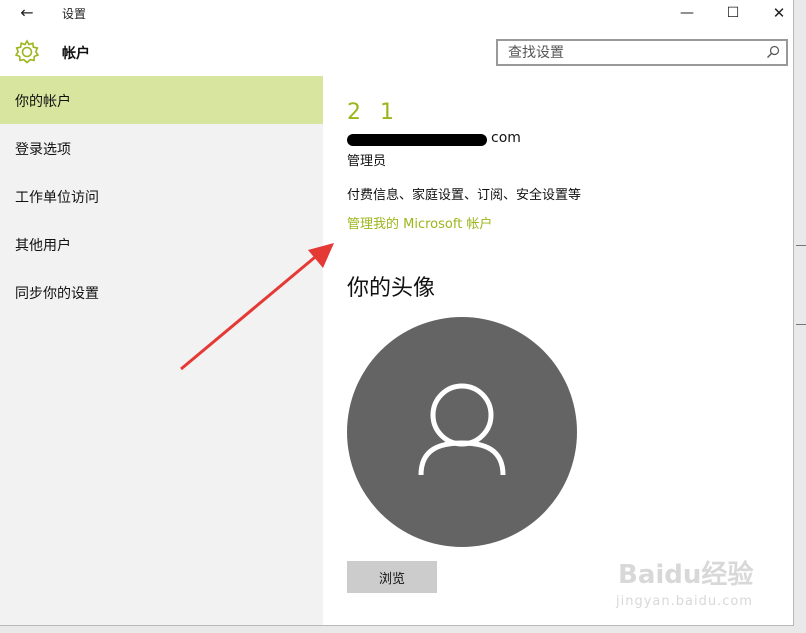 This screenshot has height=633, width=806. What do you see at coordinates (43, 102) in the screenshot?
I see `sidebar-item-label: 你的帐户` at bounding box center [43, 102].